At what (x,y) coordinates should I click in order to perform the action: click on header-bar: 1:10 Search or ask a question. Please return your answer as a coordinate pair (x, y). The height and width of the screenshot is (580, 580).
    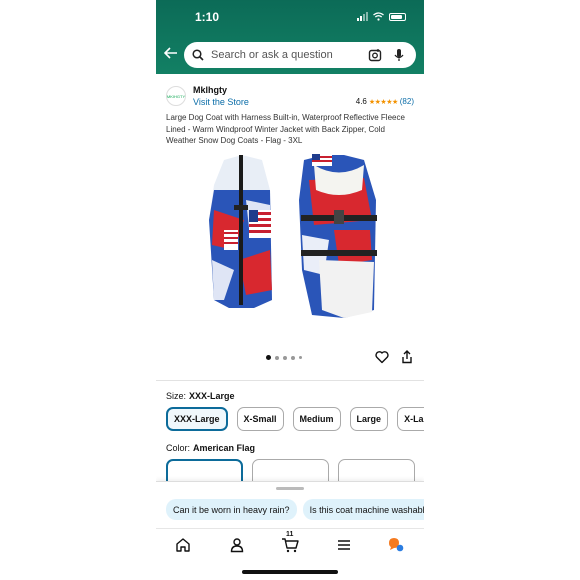
    Looking at the image, I should click on (290, 37).